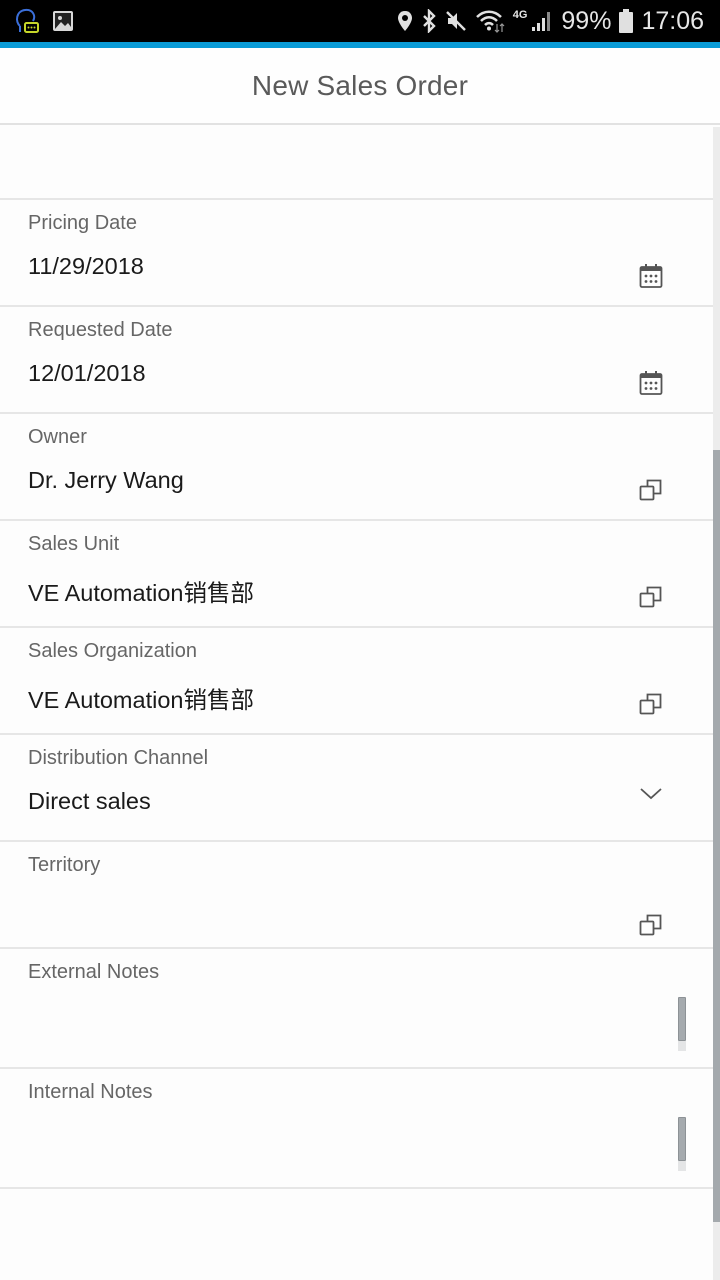  I want to click on page-title: New Sales Order, so click(360, 85).